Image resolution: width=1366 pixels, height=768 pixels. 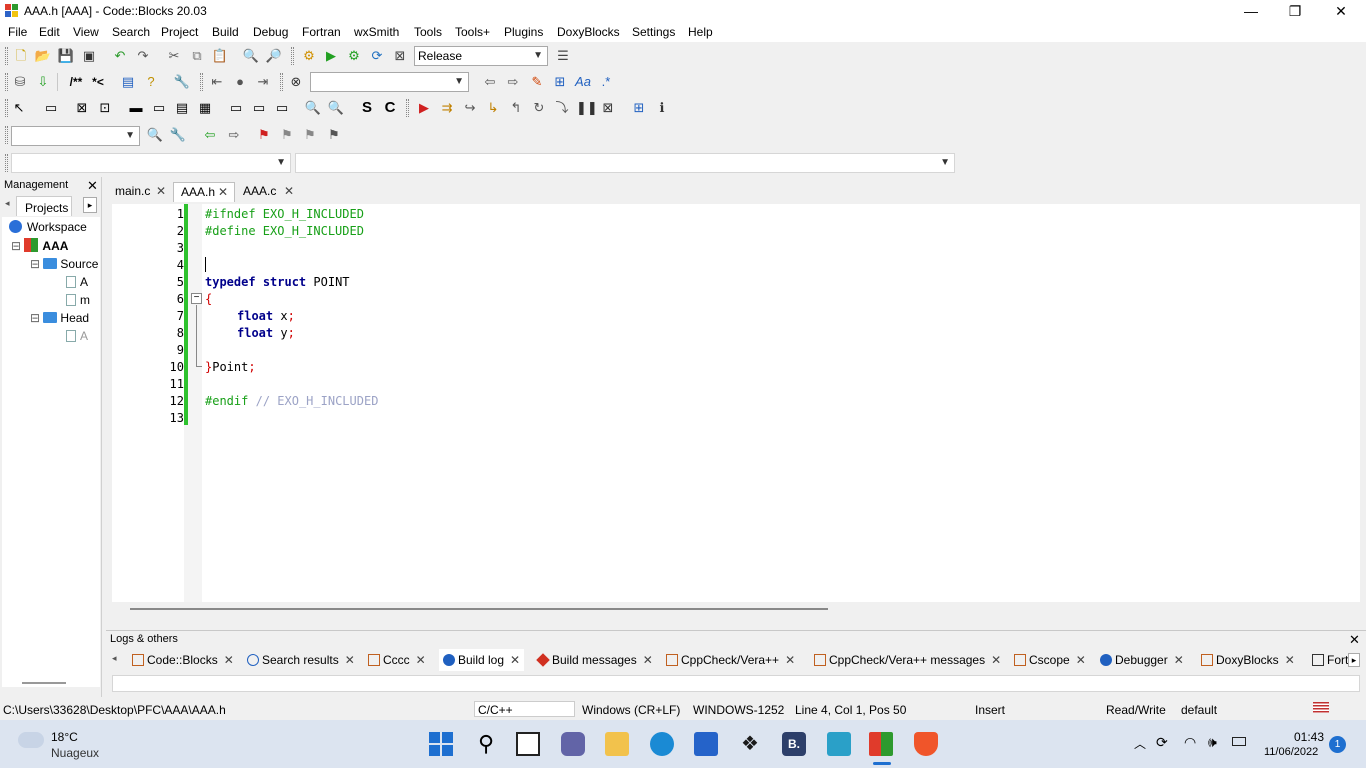 What do you see at coordinates (662, 108) in the screenshot?
I see `info-icon: ℹ` at bounding box center [662, 108].